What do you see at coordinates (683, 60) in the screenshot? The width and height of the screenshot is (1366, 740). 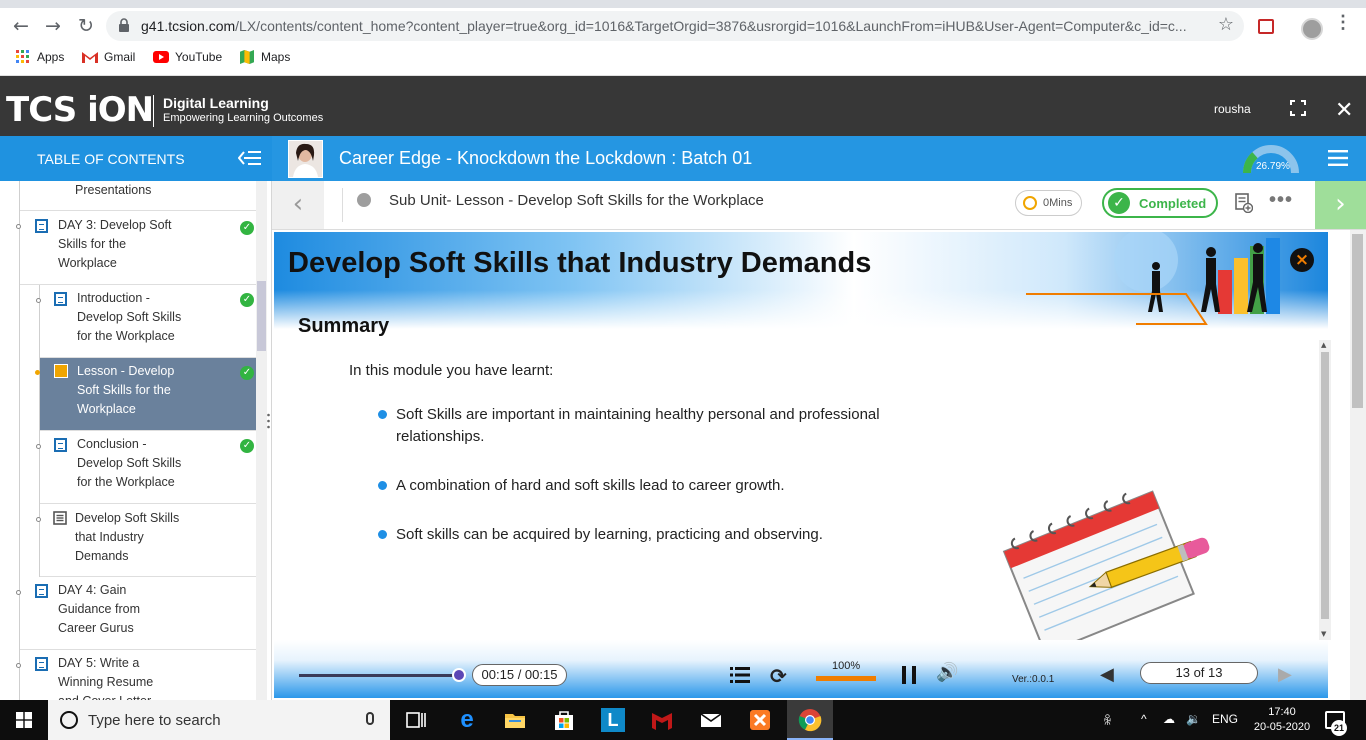 I see `bookmarks-bar: Apps Gmail YouTube Maps` at bounding box center [683, 60].